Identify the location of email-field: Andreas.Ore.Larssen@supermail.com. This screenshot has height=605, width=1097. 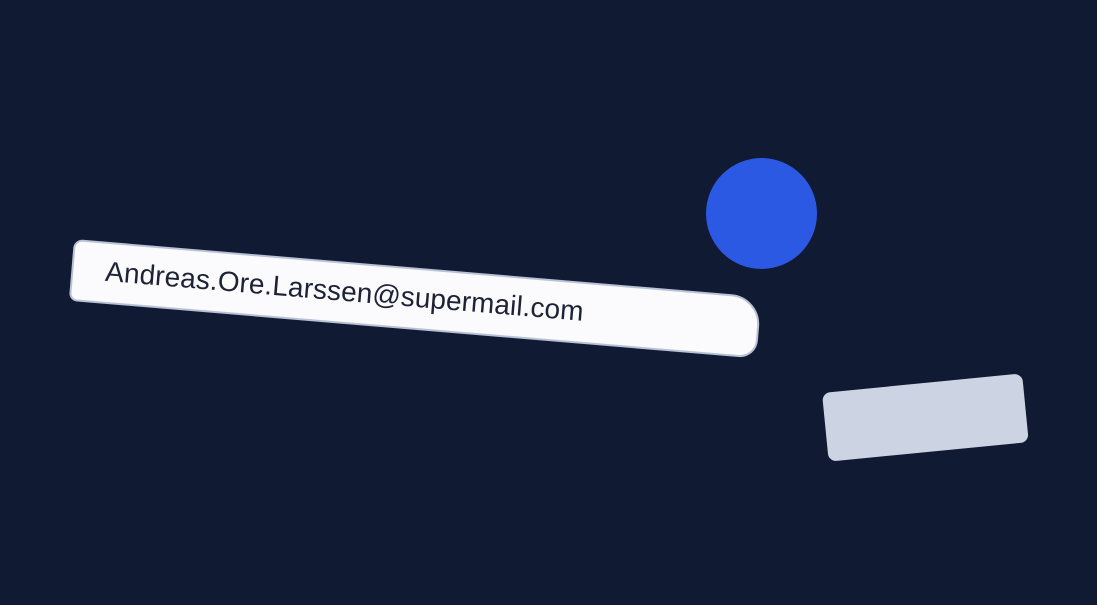
(415, 299).